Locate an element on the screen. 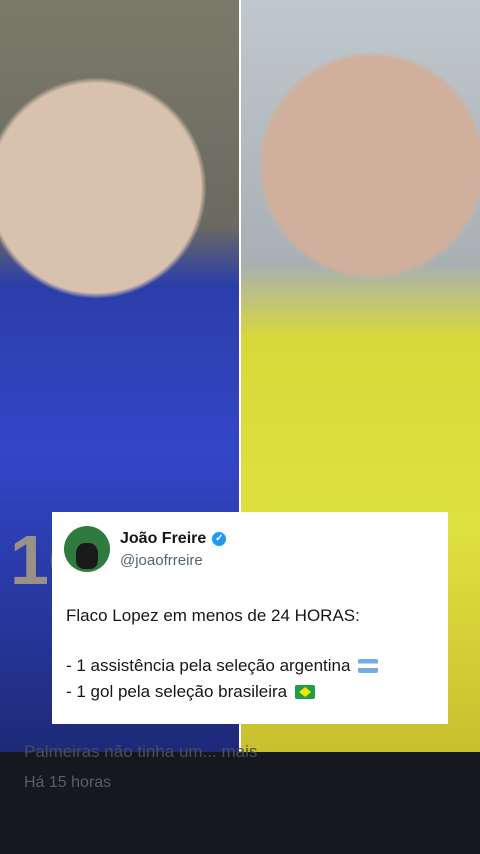  author-name: João Freire ✓ is located at coordinates (173, 539).